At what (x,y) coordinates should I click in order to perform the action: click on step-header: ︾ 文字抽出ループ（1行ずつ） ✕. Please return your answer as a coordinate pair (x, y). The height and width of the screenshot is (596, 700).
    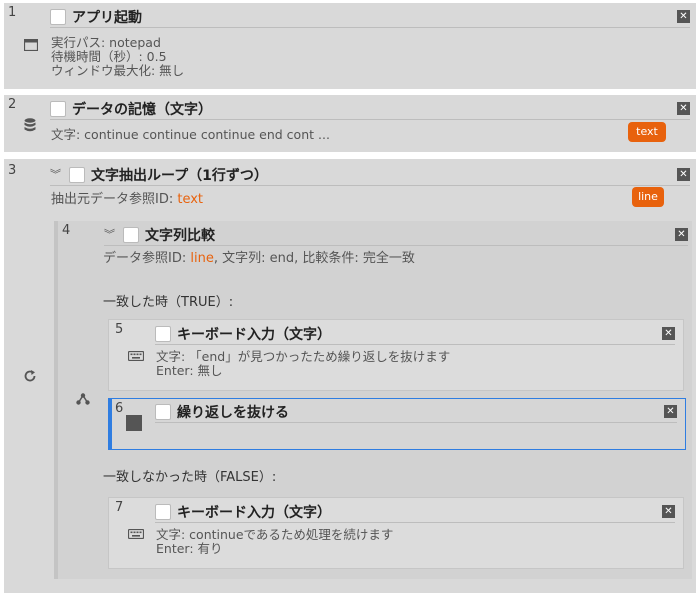
    Looking at the image, I should click on (370, 175).